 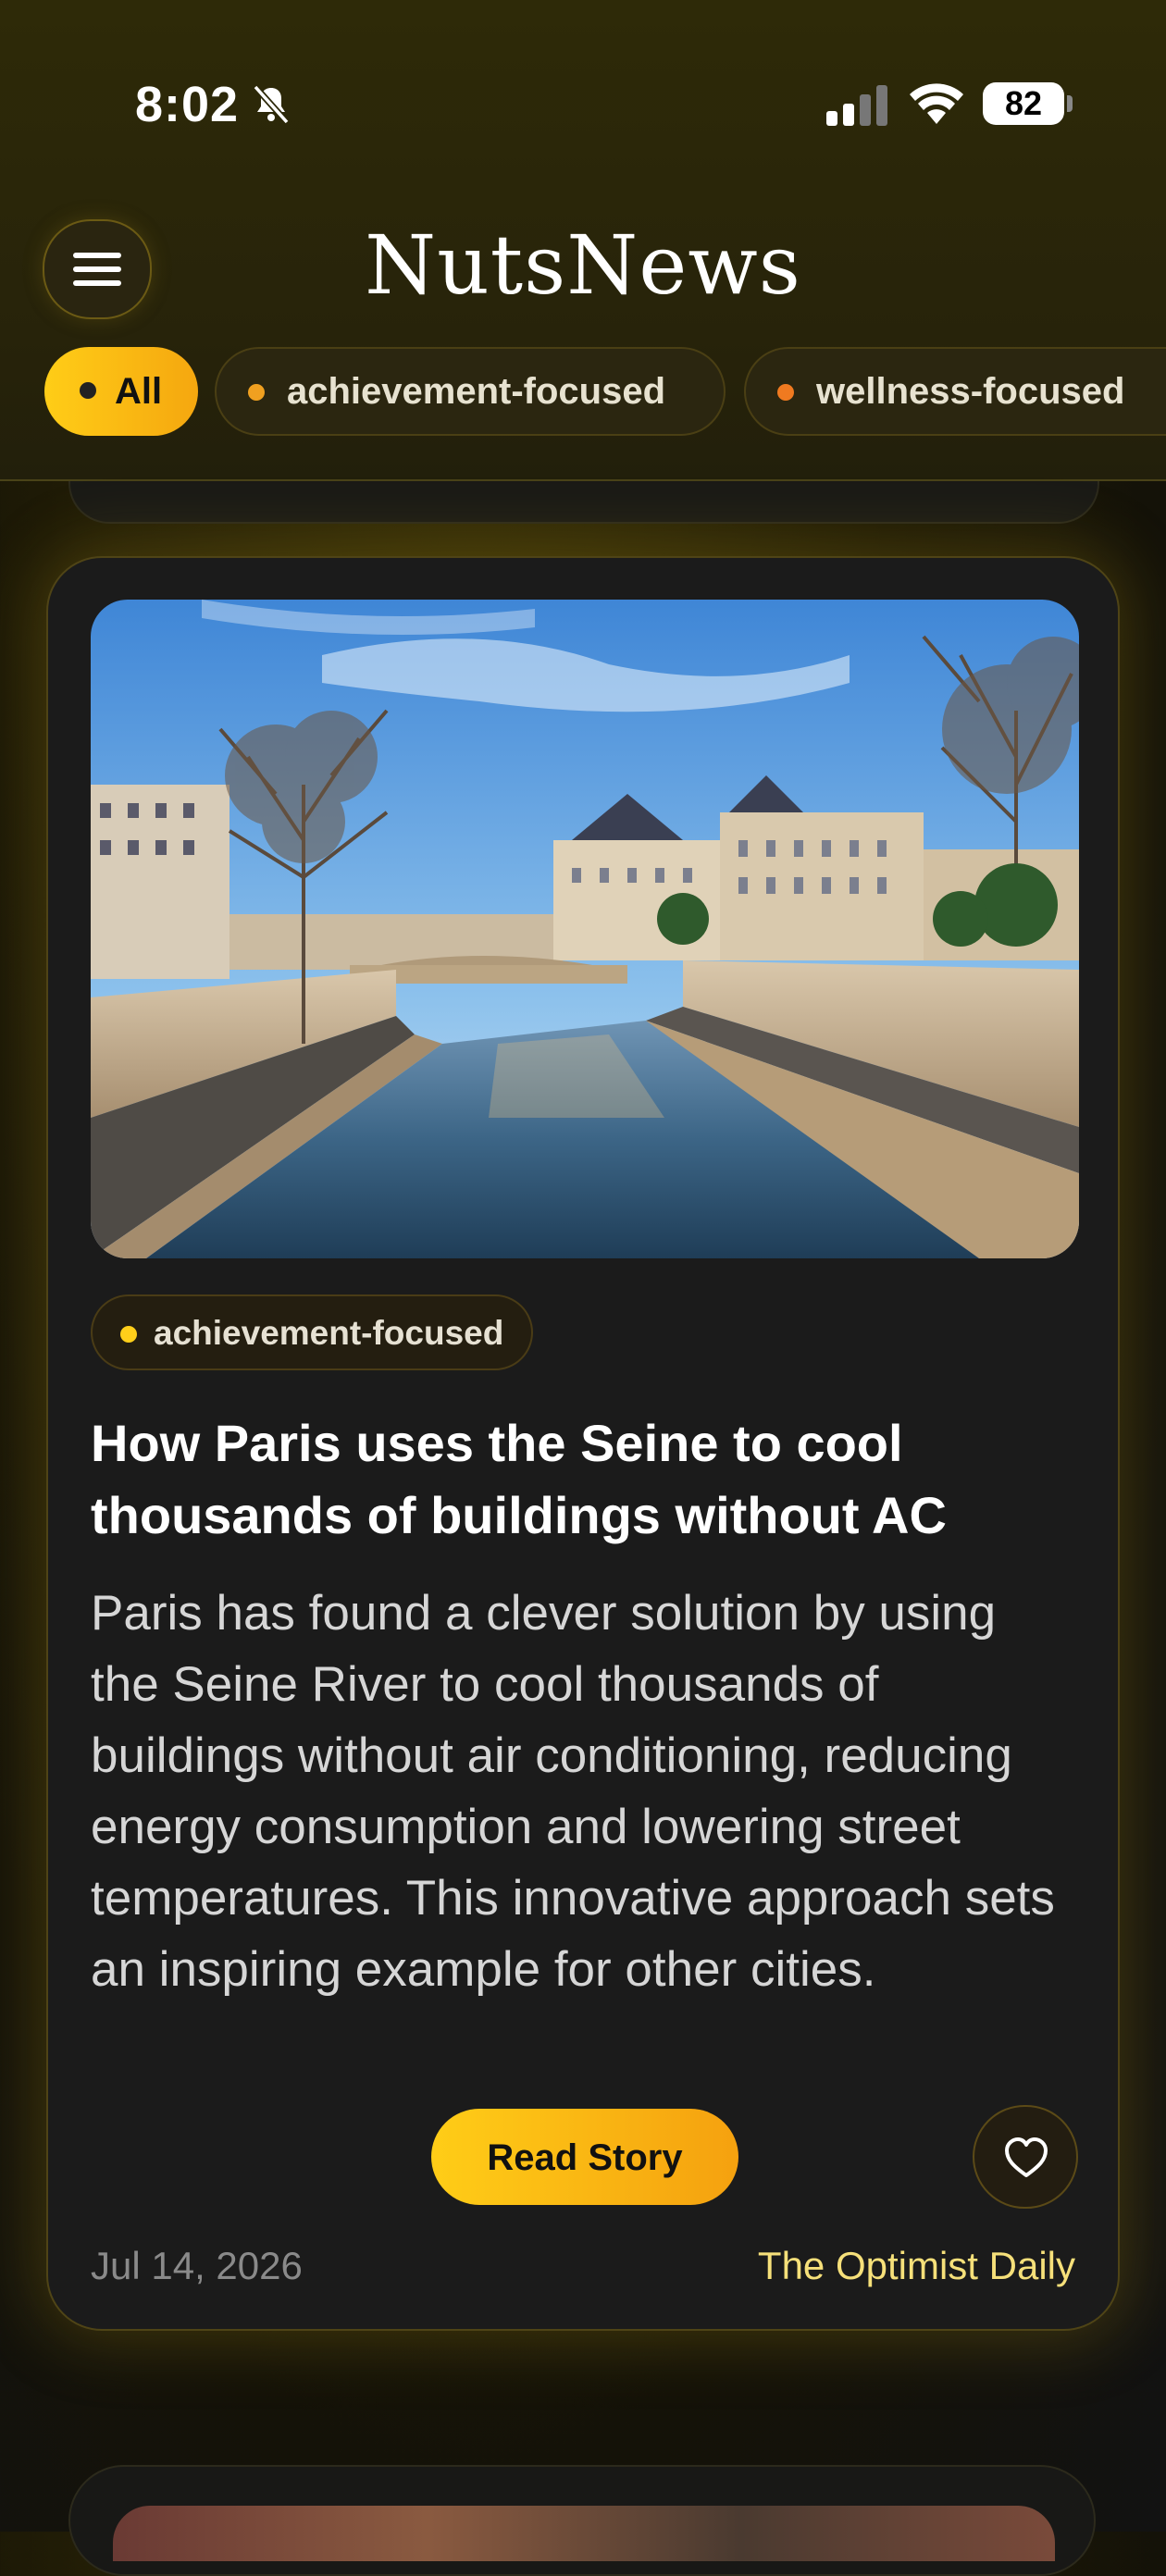 What do you see at coordinates (1070, 104) in the screenshot?
I see `battery-cap` at bounding box center [1070, 104].